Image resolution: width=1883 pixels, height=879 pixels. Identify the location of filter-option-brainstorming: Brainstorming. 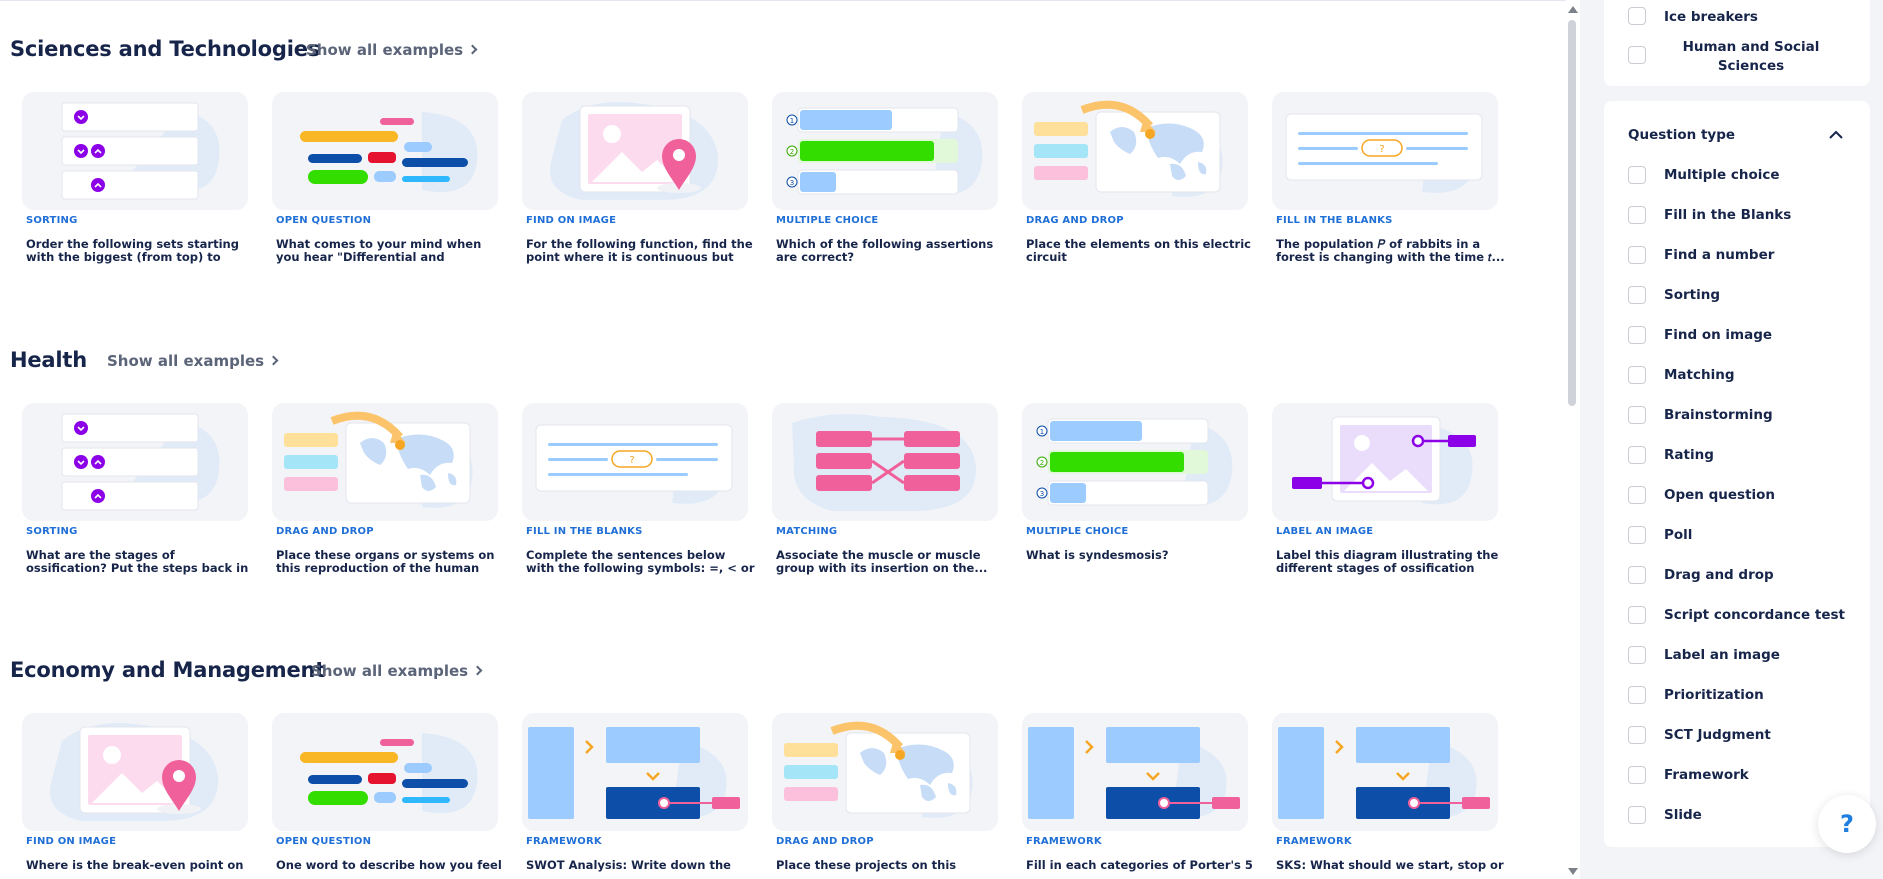
(1737, 415).